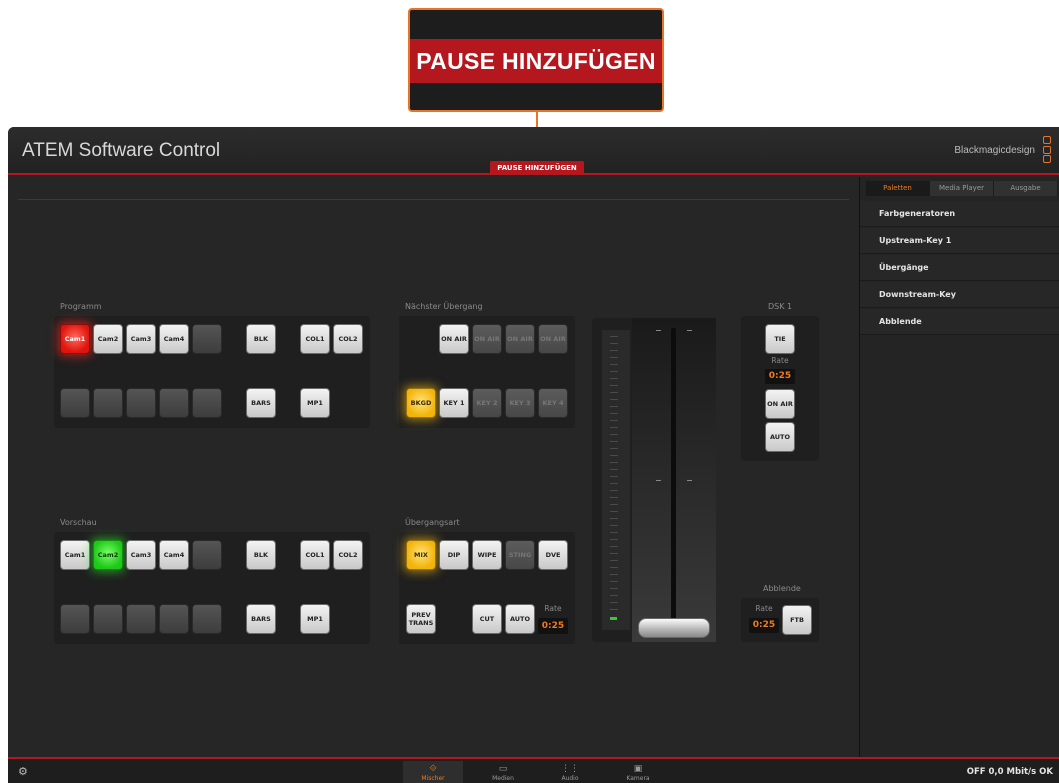 The height and width of the screenshot is (783, 1059). What do you see at coordinates (121, 150) in the screenshot?
I see `app-title: ATEM Software Control` at bounding box center [121, 150].